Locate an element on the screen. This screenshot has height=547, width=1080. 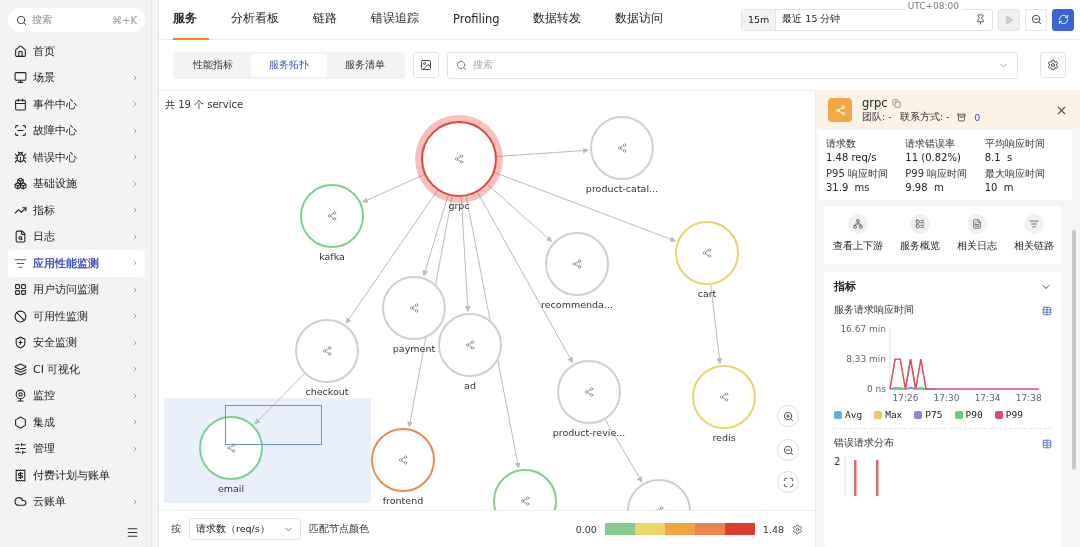
scale-min: 0.00 is located at coordinates (586, 529).